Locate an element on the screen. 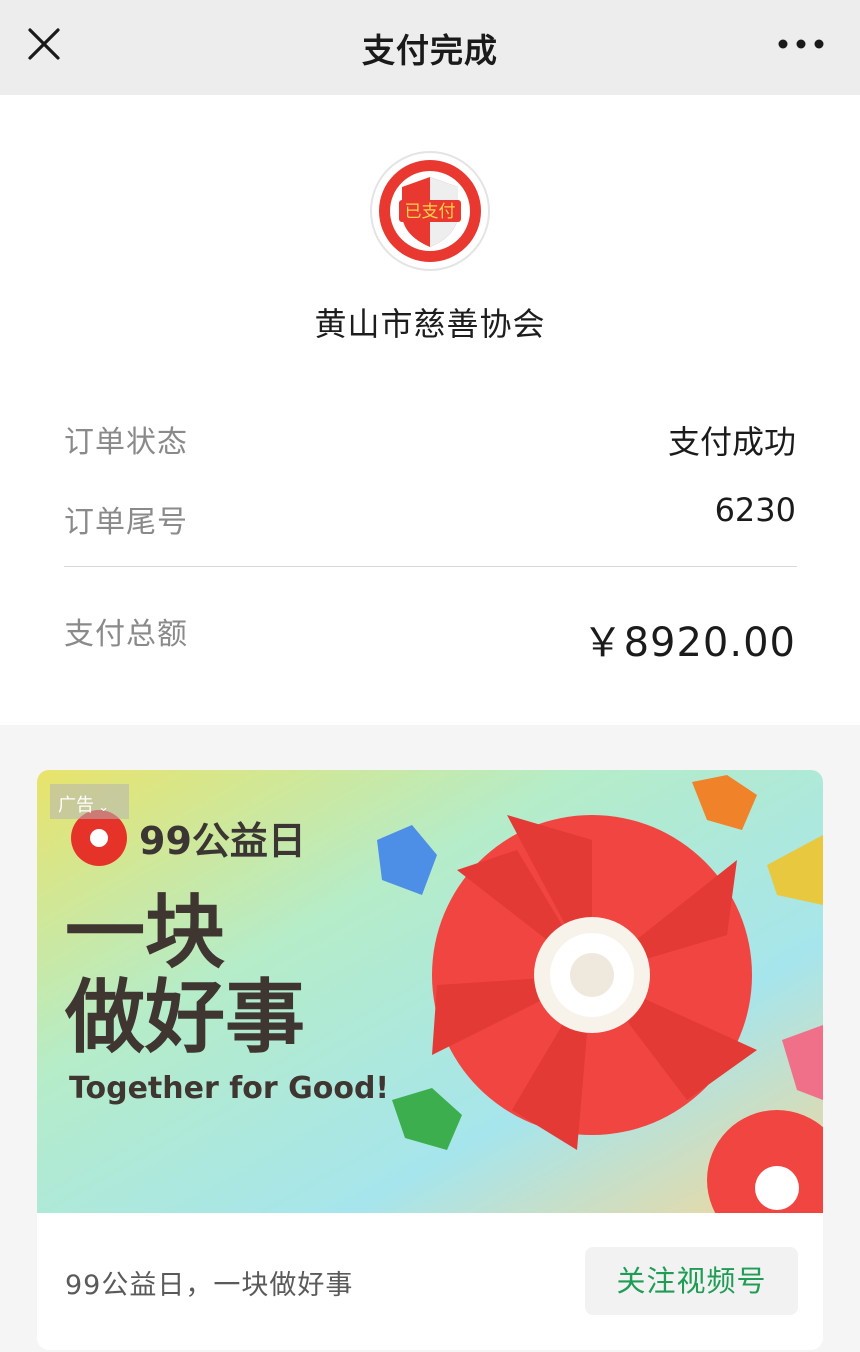 The height and width of the screenshot is (1352, 860). top-bar: 支付完成 is located at coordinates (430, 47).